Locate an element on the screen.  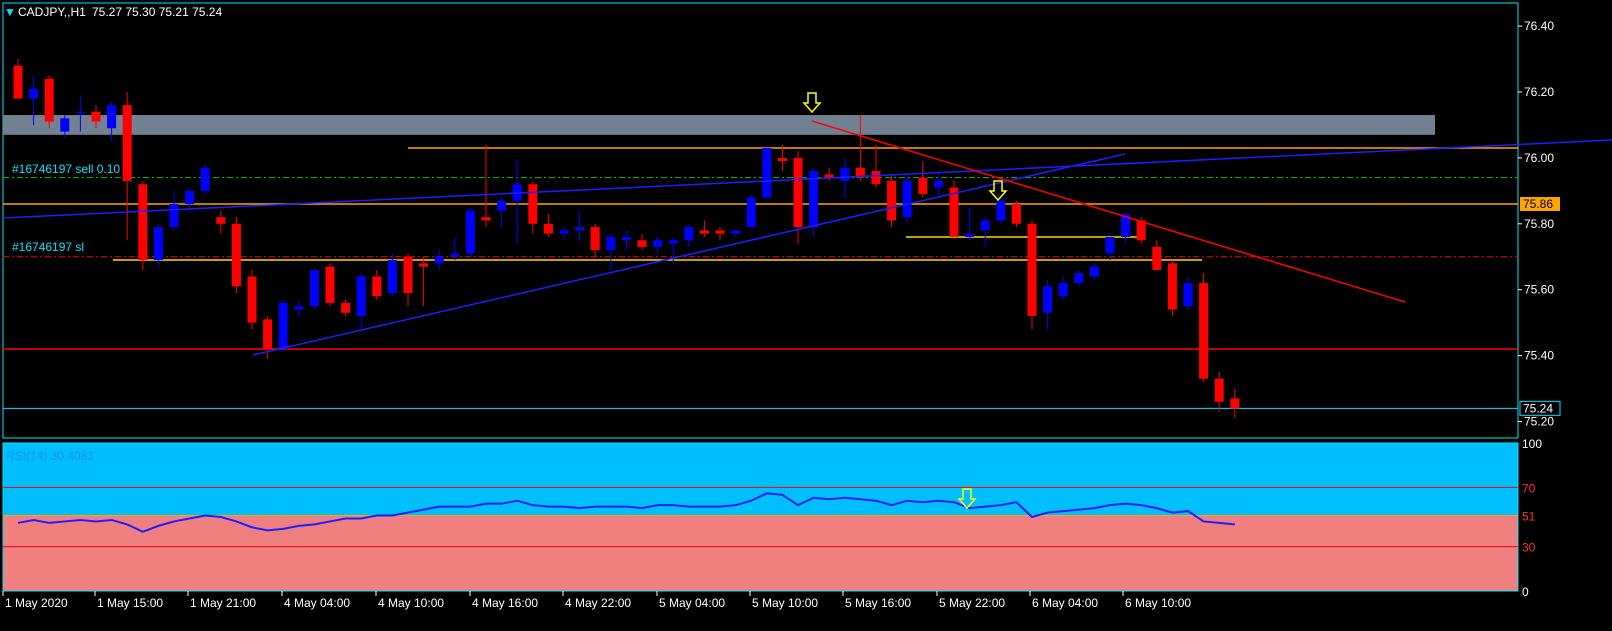
symbol-label: CADJPY,,H1 is located at coordinates (52, 12).